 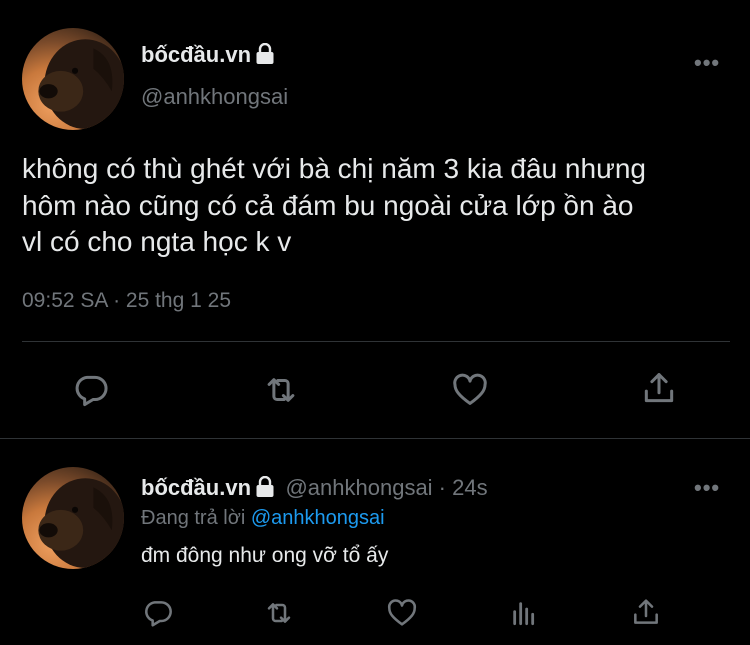 I want to click on tweet-text-line: vl có cho ngta học k v, so click(x=157, y=241).